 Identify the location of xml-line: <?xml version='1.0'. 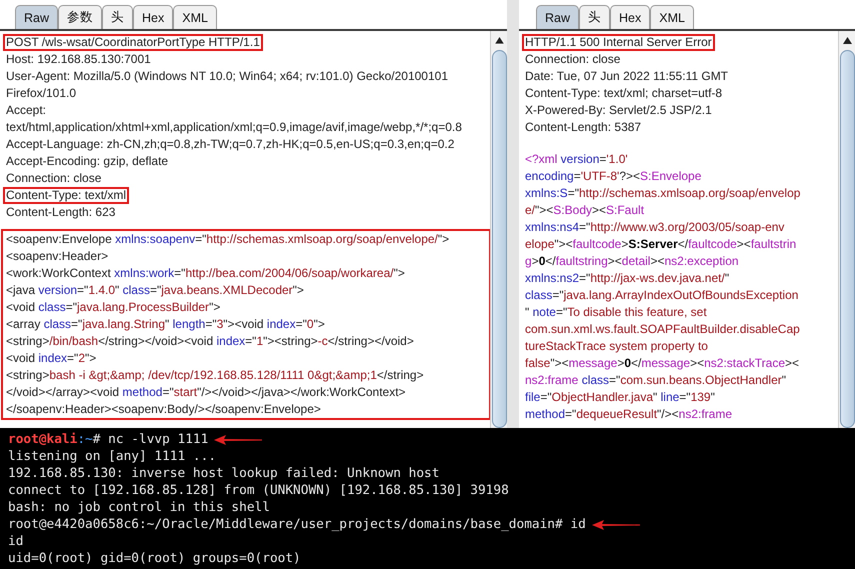
(576, 159).